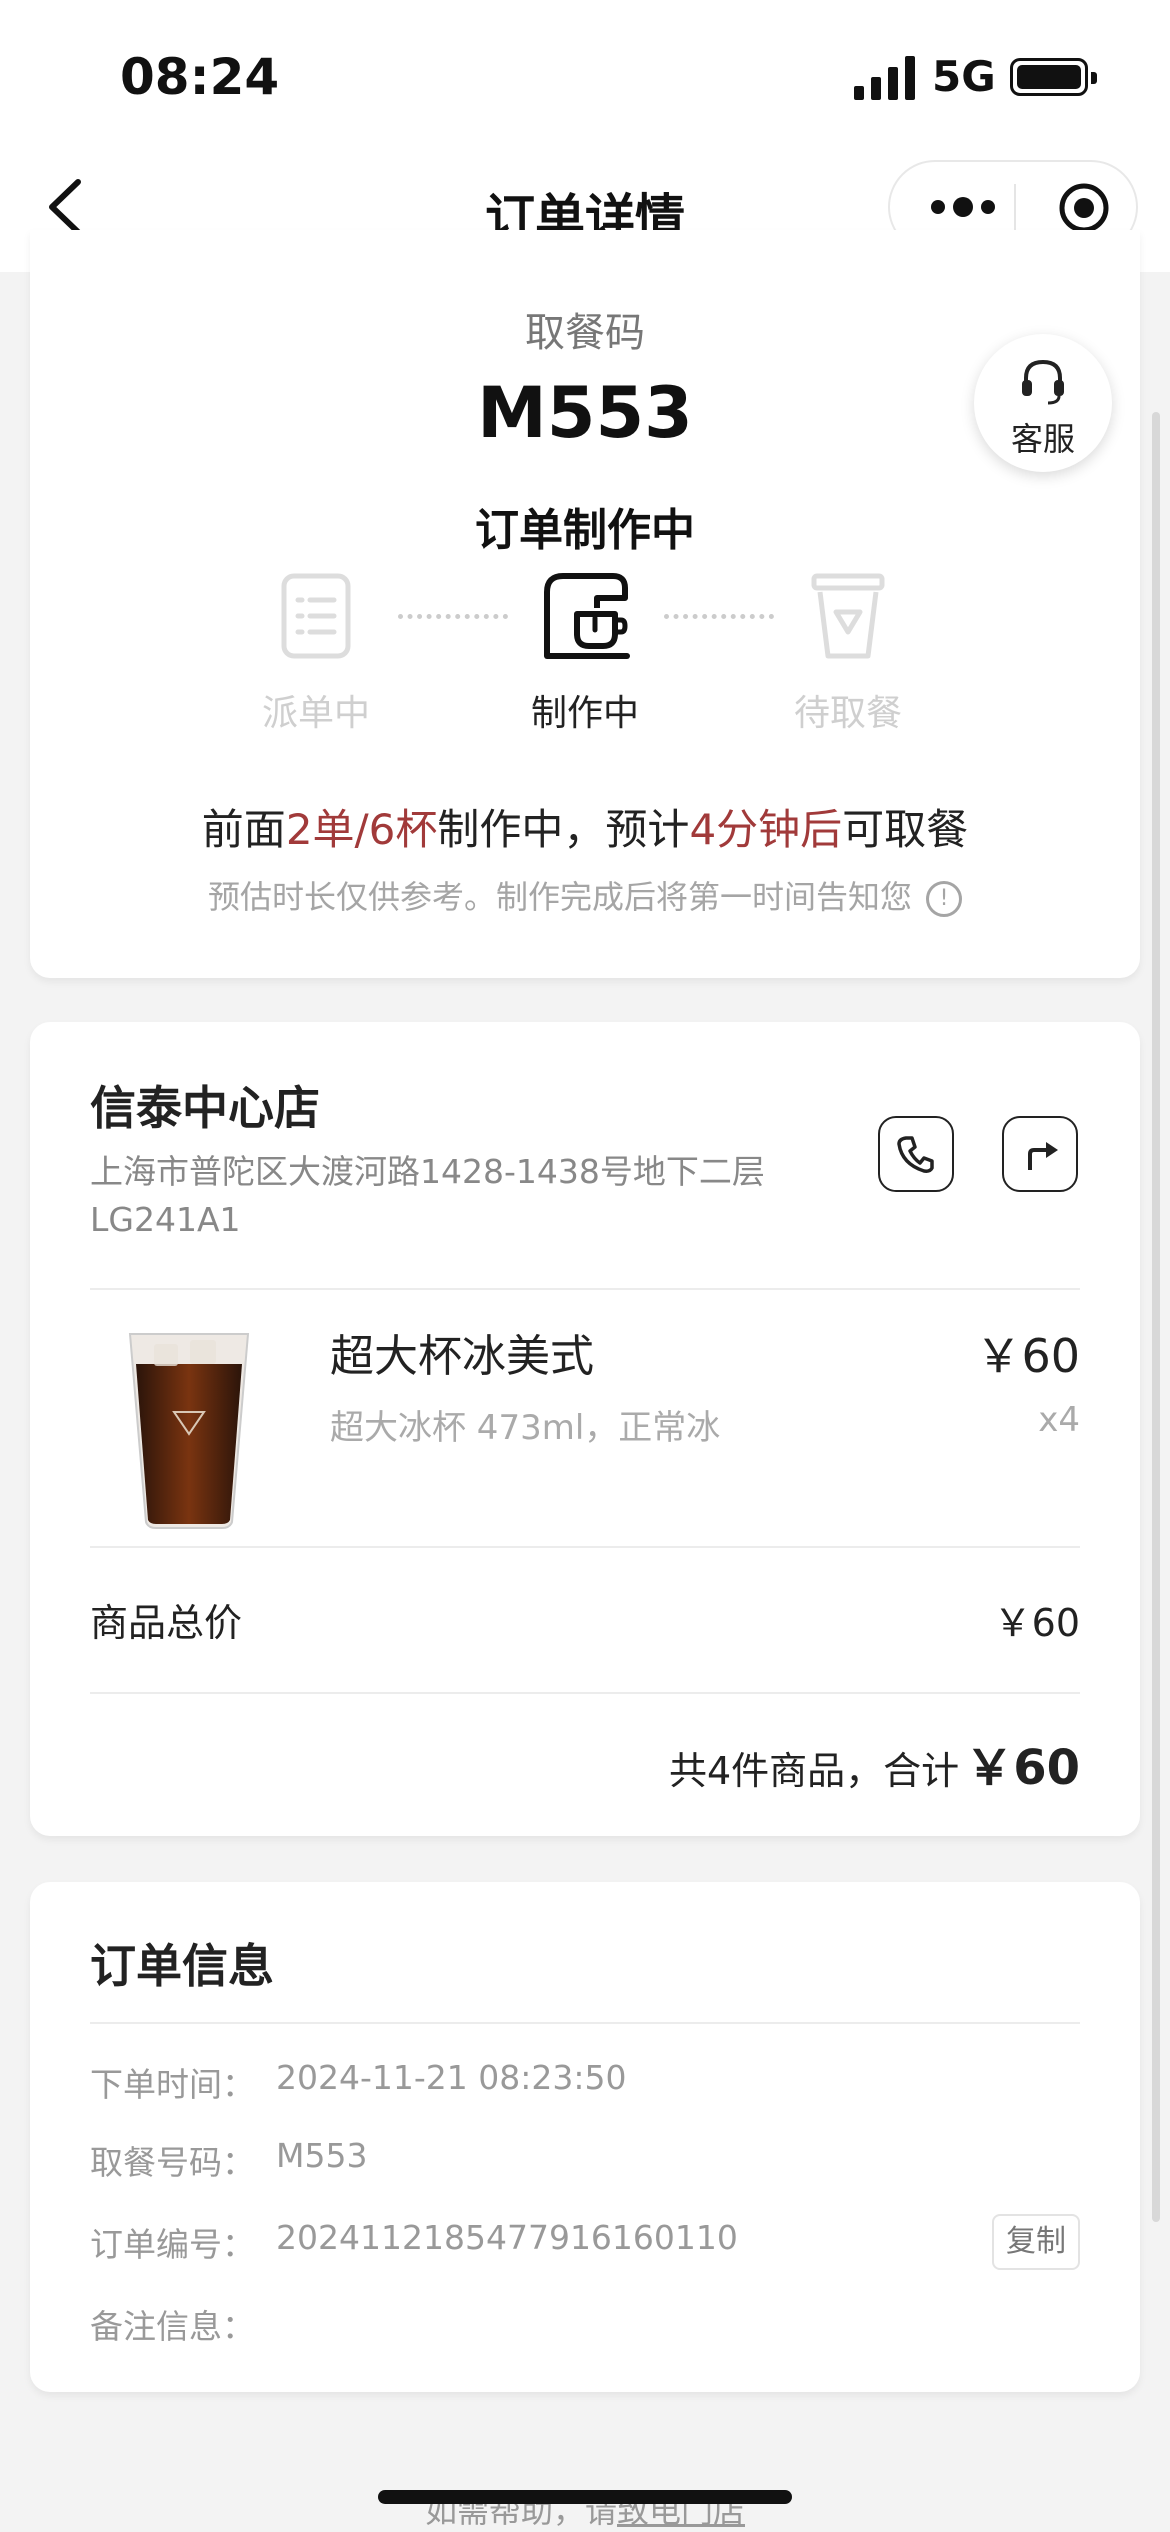 This screenshot has width=1170, height=2532. I want to click on store-address: 上海市普陀区大渡河路1428-1438号地下二层LG241A1, so click(427, 1195).